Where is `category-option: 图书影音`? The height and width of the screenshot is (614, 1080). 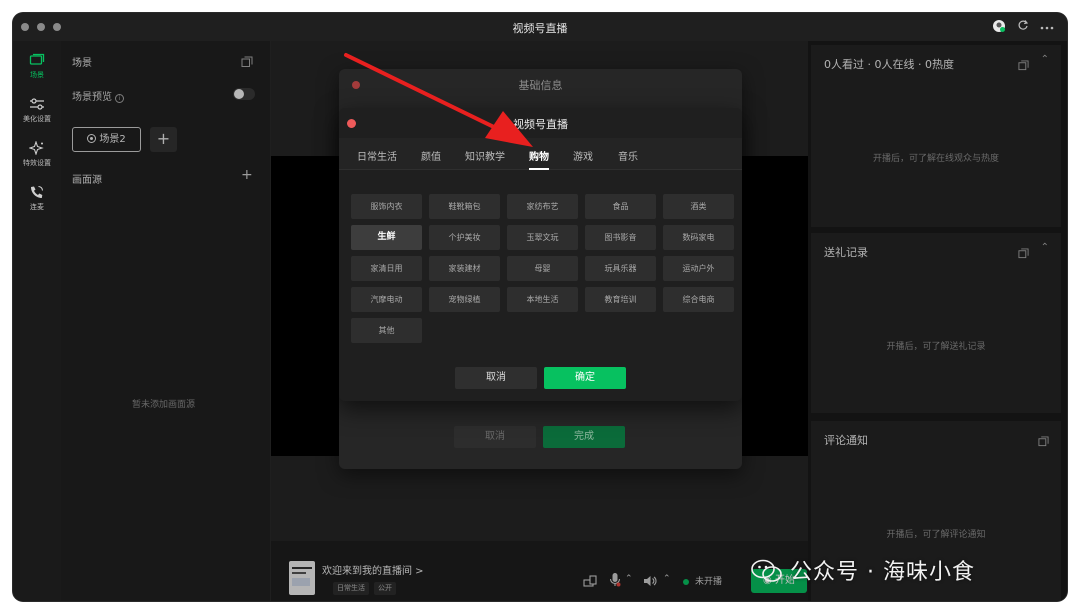 category-option: 图书影音 is located at coordinates (620, 237).